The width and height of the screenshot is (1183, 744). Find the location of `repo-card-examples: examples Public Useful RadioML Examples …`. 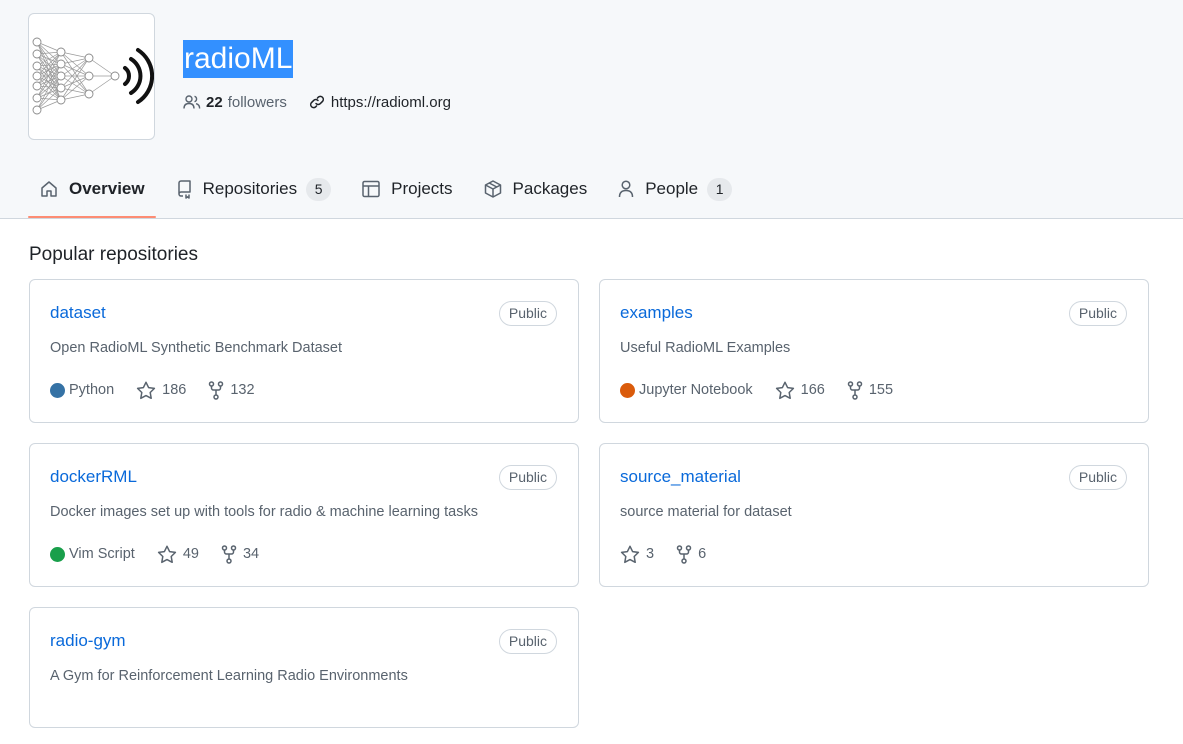

repo-card-examples: examples Public Useful RadioML Examples … is located at coordinates (874, 351).